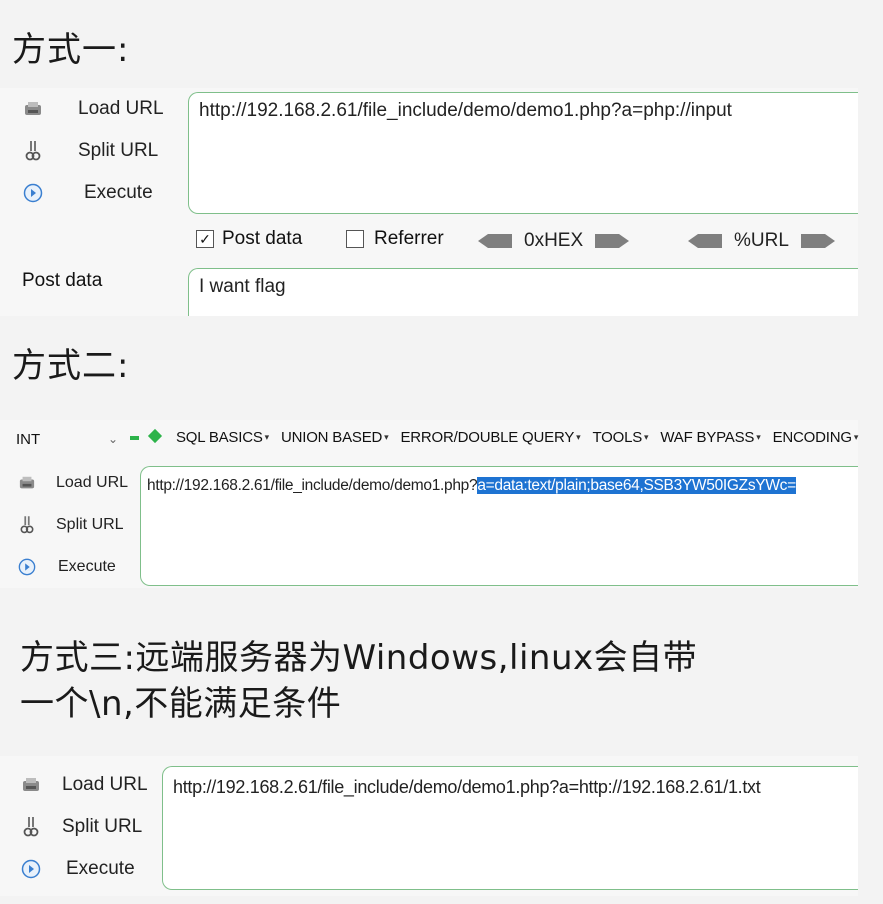 The height and width of the screenshot is (904, 883). I want to click on menu-tools: TOOLS ▾, so click(620, 437).